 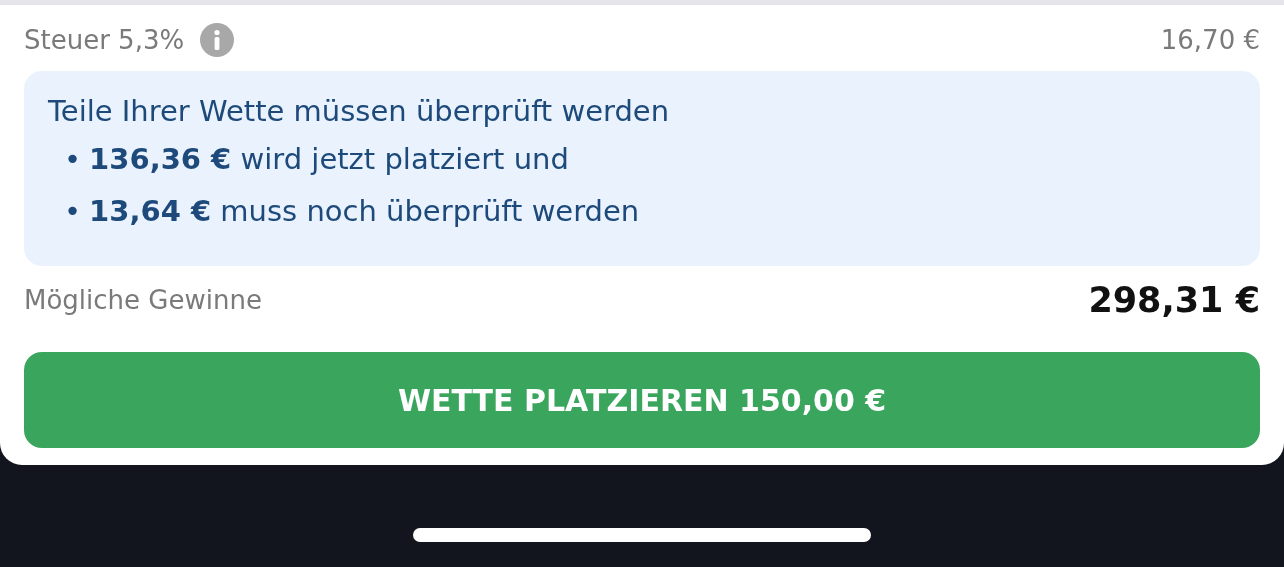 I want to click on winnings-label: Mögliche Gewinne, so click(x=143, y=300).